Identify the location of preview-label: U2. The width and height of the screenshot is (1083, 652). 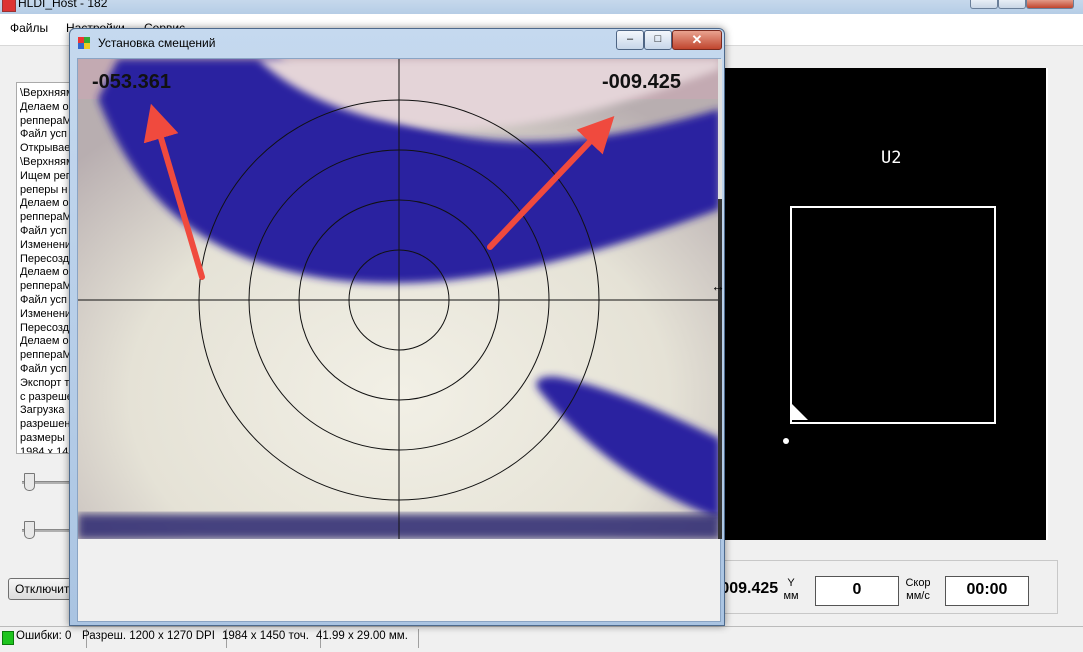
(891, 158).